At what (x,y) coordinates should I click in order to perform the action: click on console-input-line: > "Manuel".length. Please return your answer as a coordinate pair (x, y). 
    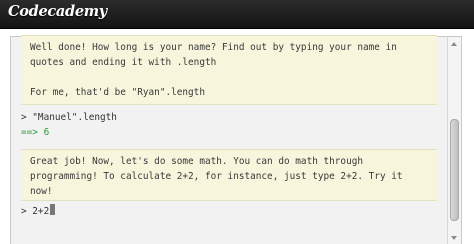
    Looking at the image, I should click on (69, 117).